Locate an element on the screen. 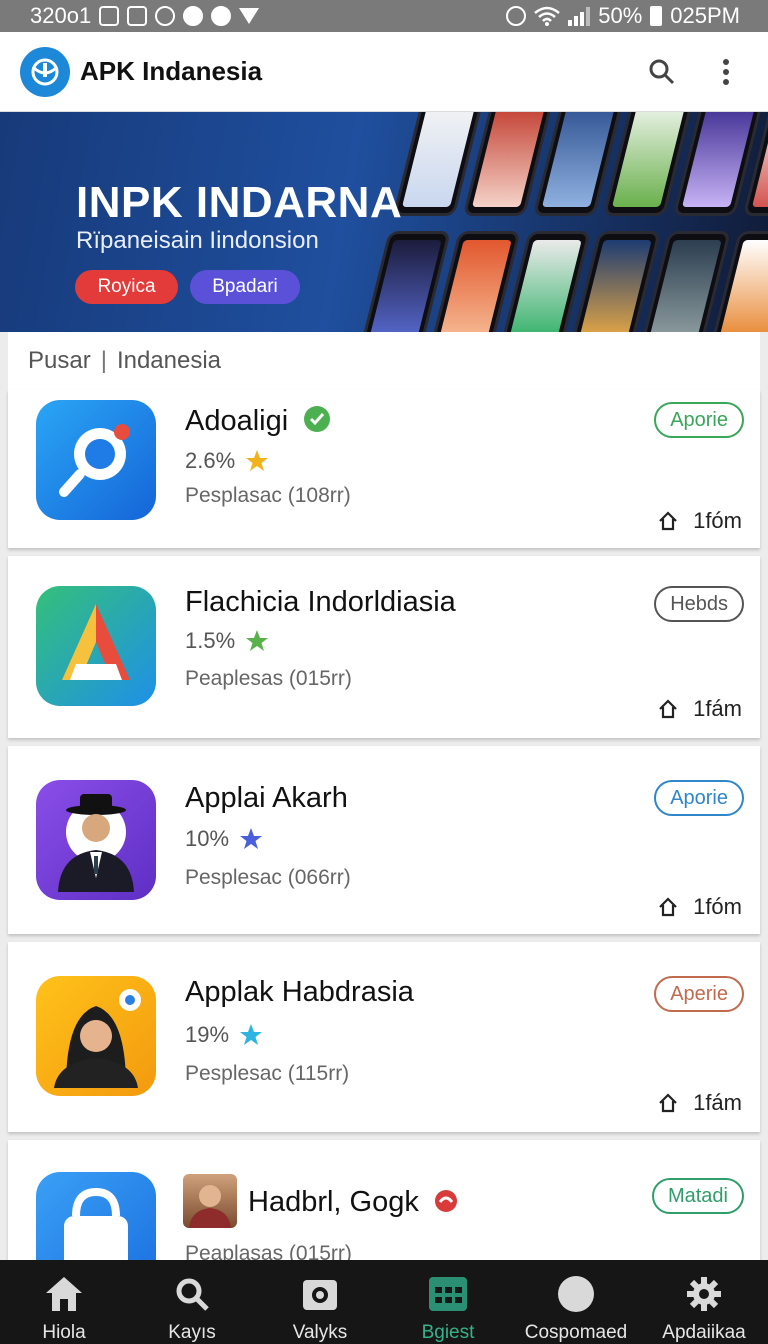 This screenshot has width=768, height=1344. nav-label: Bgiest is located at coordinates (448, 1332).